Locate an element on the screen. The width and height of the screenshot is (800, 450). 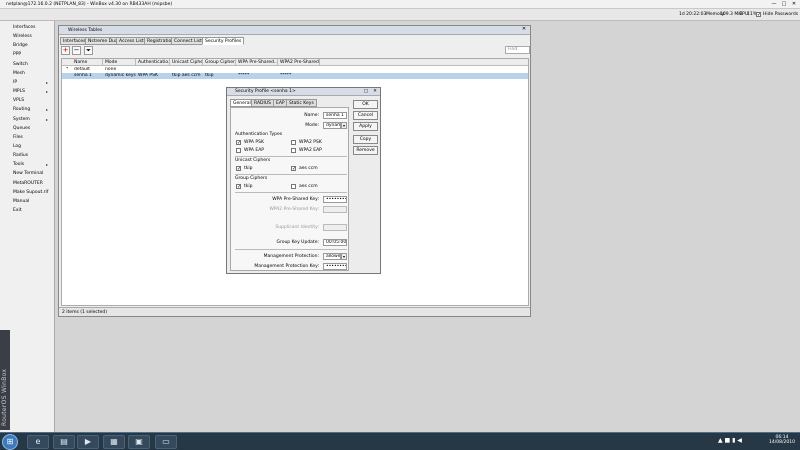
menu-item-bridge: Bridge is located at coordinates (20, 45).